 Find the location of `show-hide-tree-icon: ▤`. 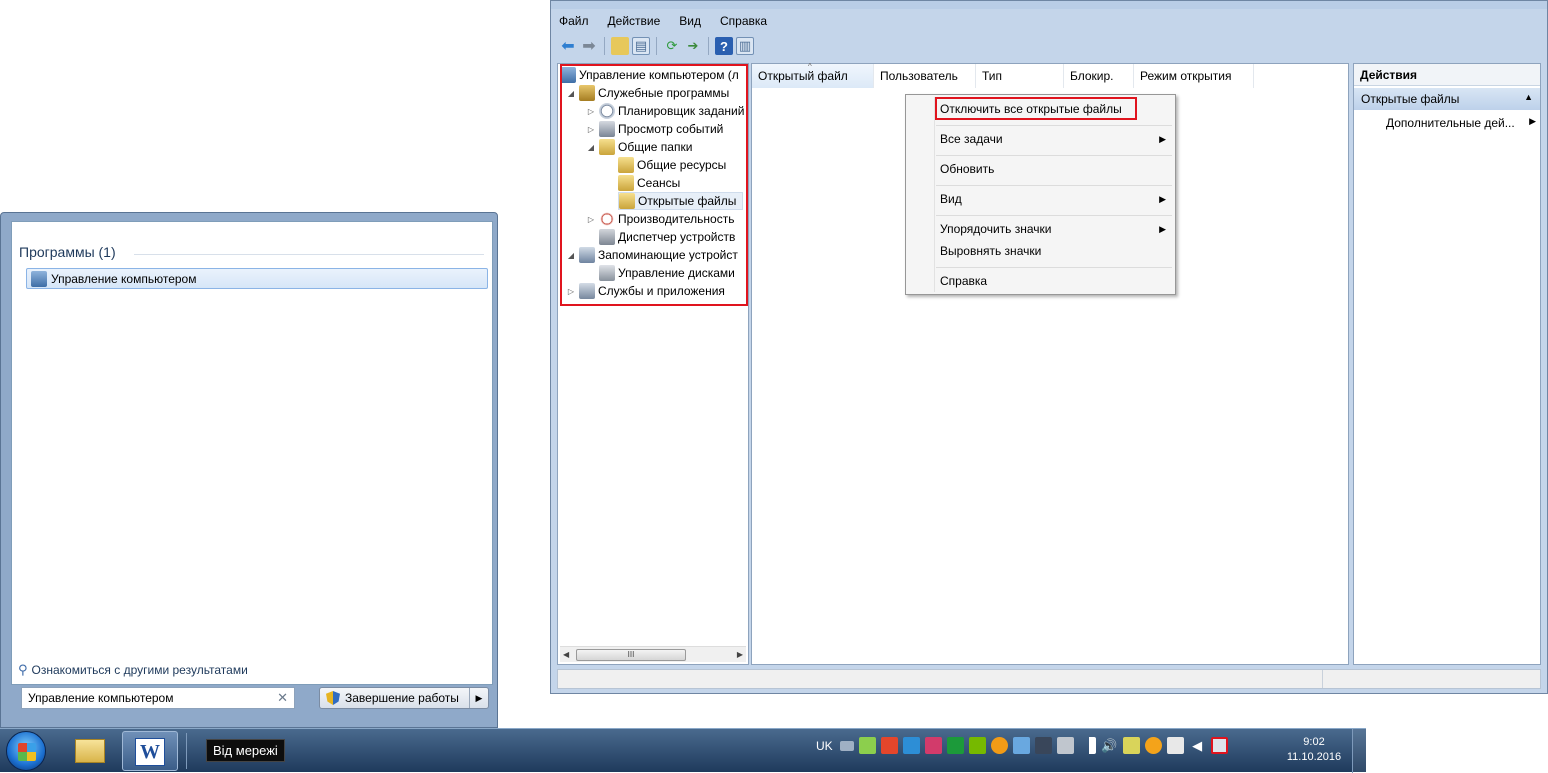

show-hide-tree-icon: ▤ is located at coordinates (641, 46).